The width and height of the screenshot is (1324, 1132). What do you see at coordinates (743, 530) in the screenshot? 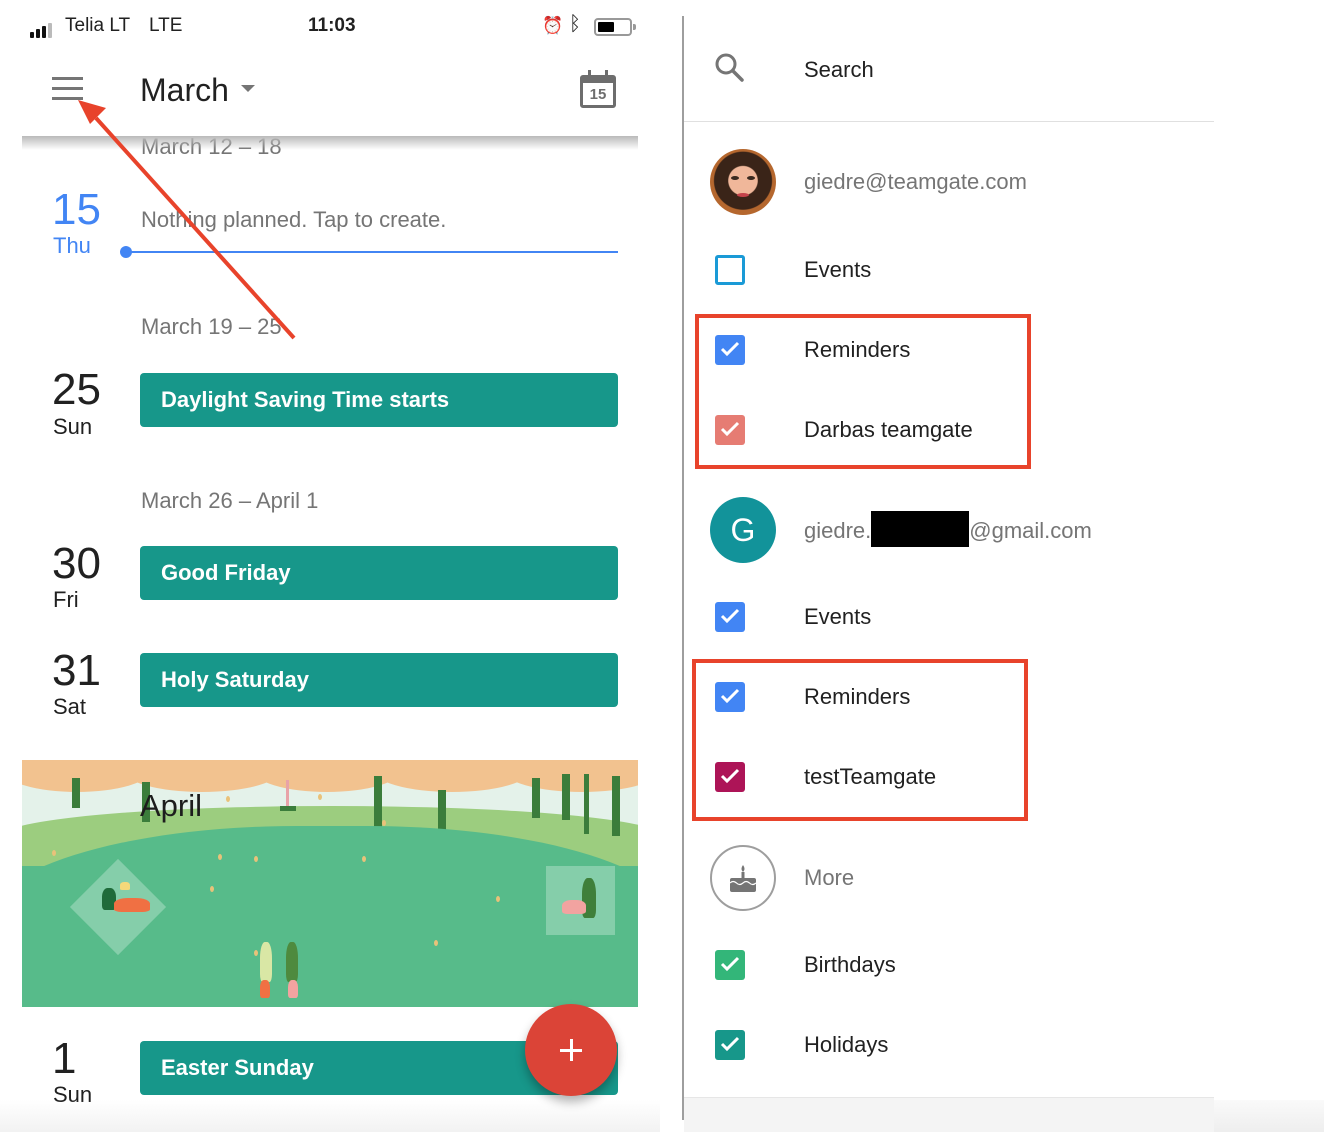
I see `avatar: G` at bounding box center [743, 530].